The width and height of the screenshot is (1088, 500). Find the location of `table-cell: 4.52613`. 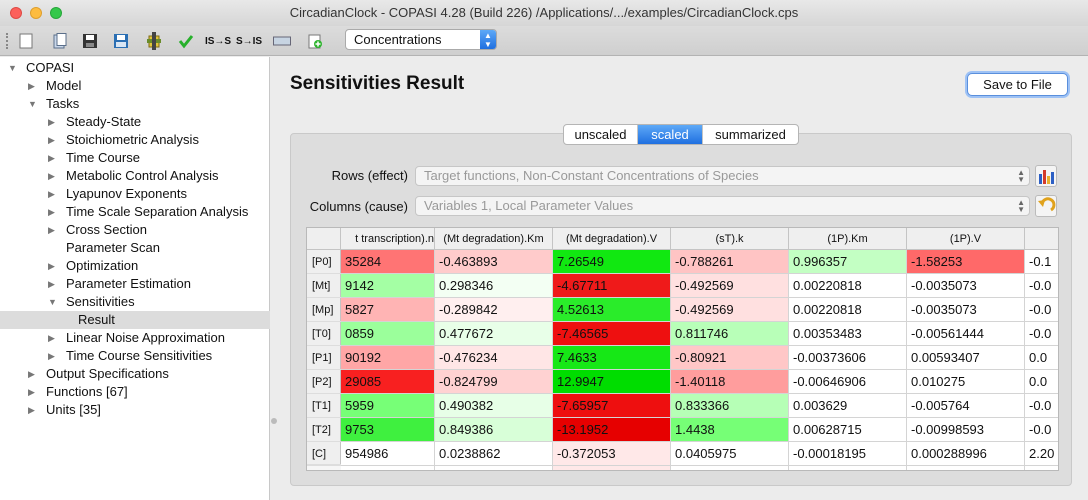

table-cell: 4.52613 is located at coordinates (612, 310).